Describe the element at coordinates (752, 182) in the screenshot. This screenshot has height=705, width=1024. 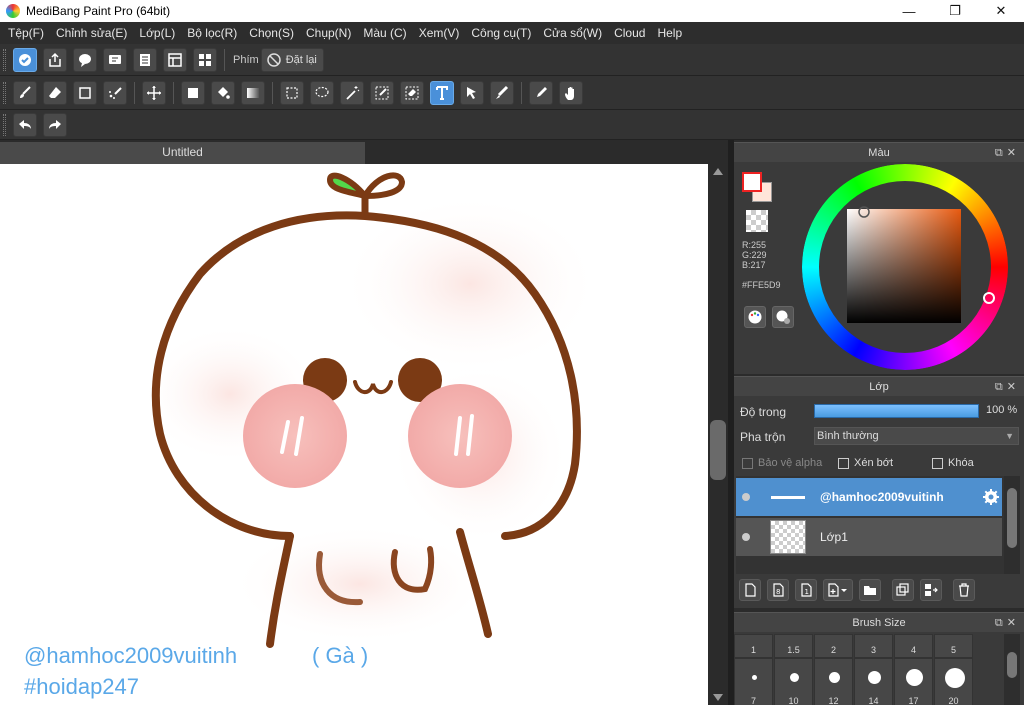
I see `foreground-color-swatch` at that location.